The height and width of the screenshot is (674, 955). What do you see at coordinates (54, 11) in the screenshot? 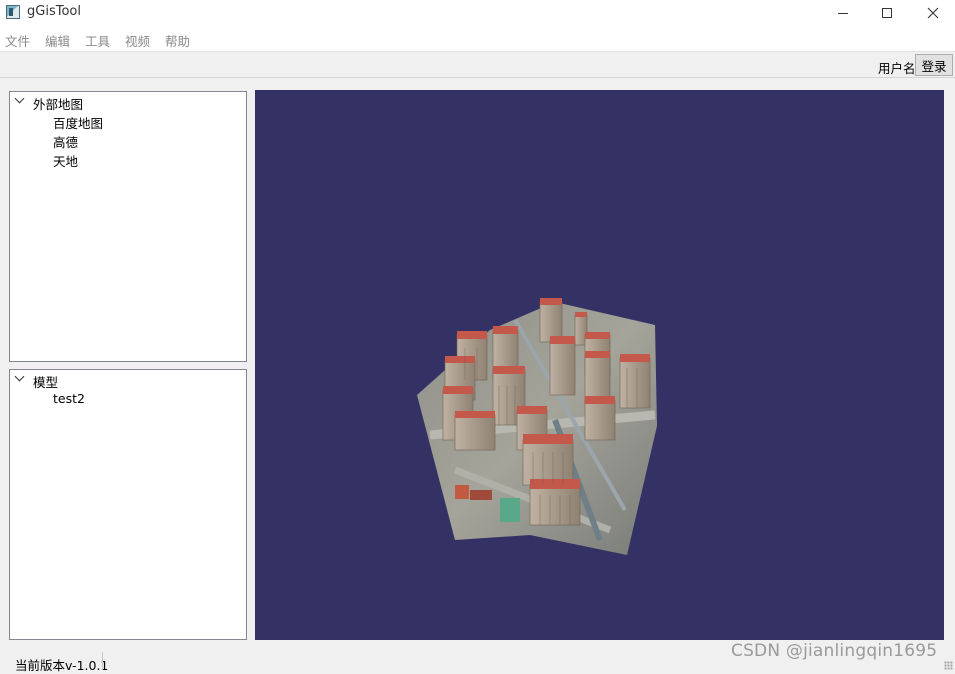
I see `window-title: gGisTool` at bounding box center [54, 11].